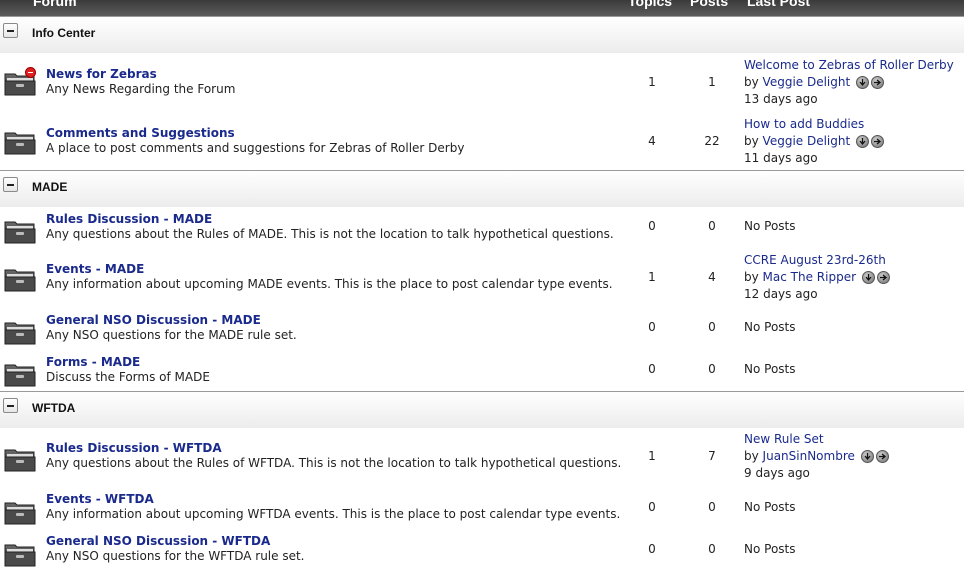 The image size is (964, 579). Describe the element at coordinates (815, 260) in the screenshot. I see `last-post-title: CCRE August 23rd-26th` at that location.